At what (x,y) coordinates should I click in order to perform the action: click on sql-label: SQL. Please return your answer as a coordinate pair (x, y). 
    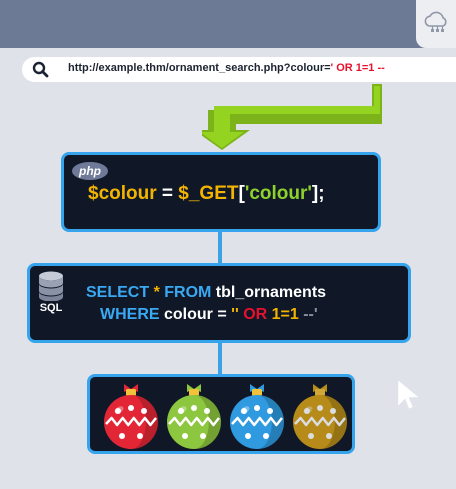
    Looking at the image, I should click on (51, 308).